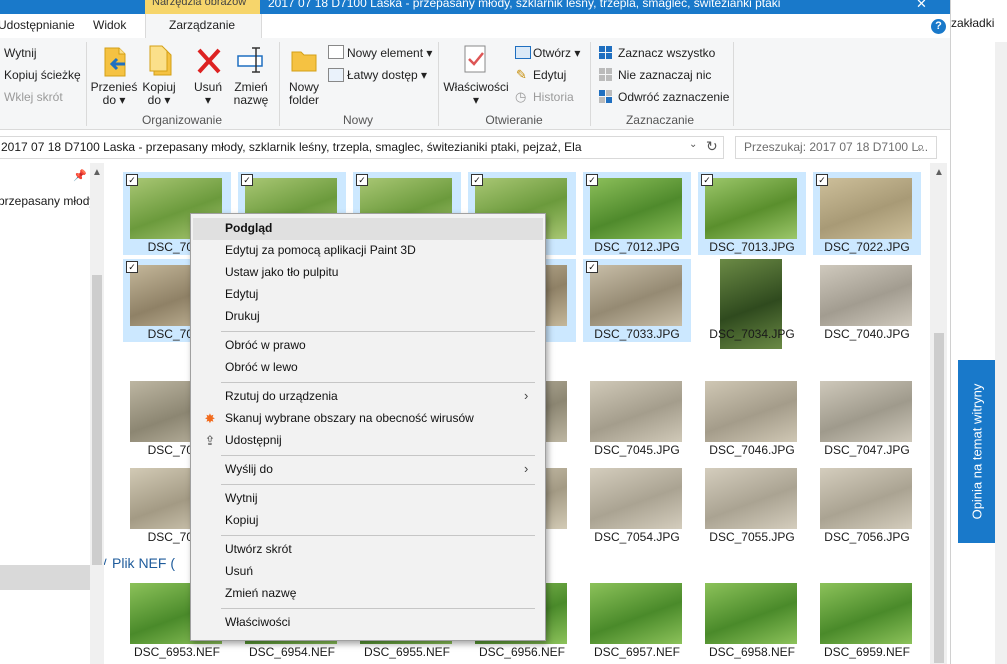 The height and width of the screenshot is (664, 1007). What do you see at coordinates (33, 97) in the screenshot?
I see `paste-shortcut-button: Wklej skrót` at bounding box center [33, 97].